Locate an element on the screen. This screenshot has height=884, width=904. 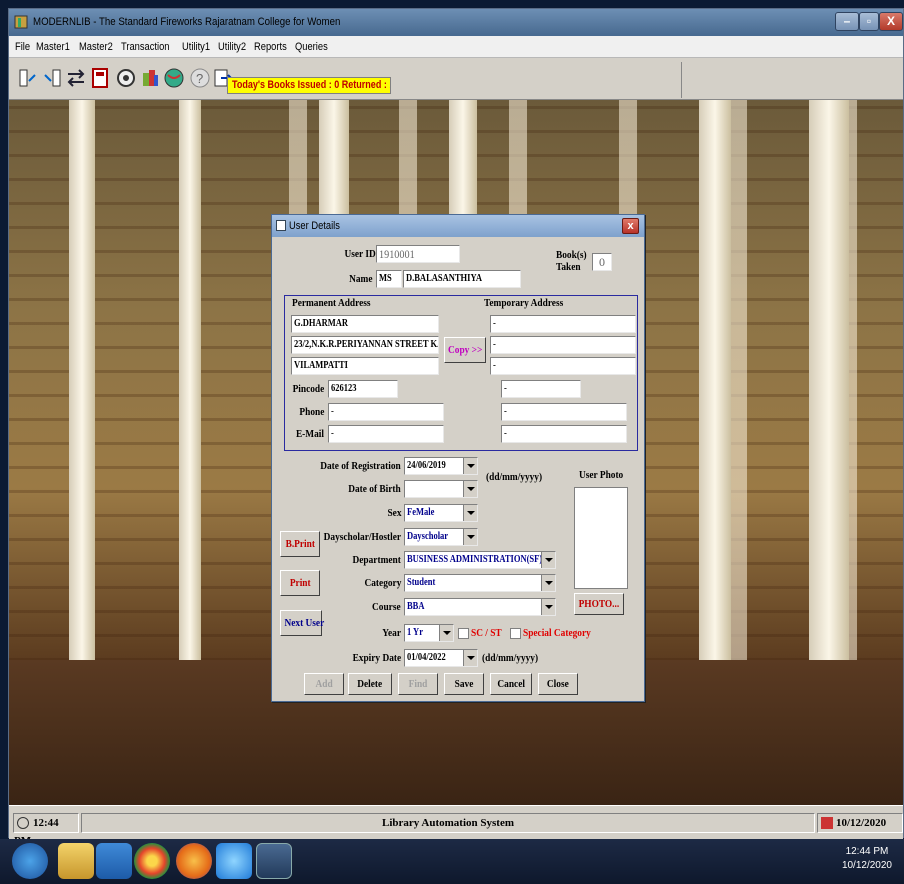
taskbar-clock: 12:44 PM 10/12/2020 is located at coordinates (867, 859).